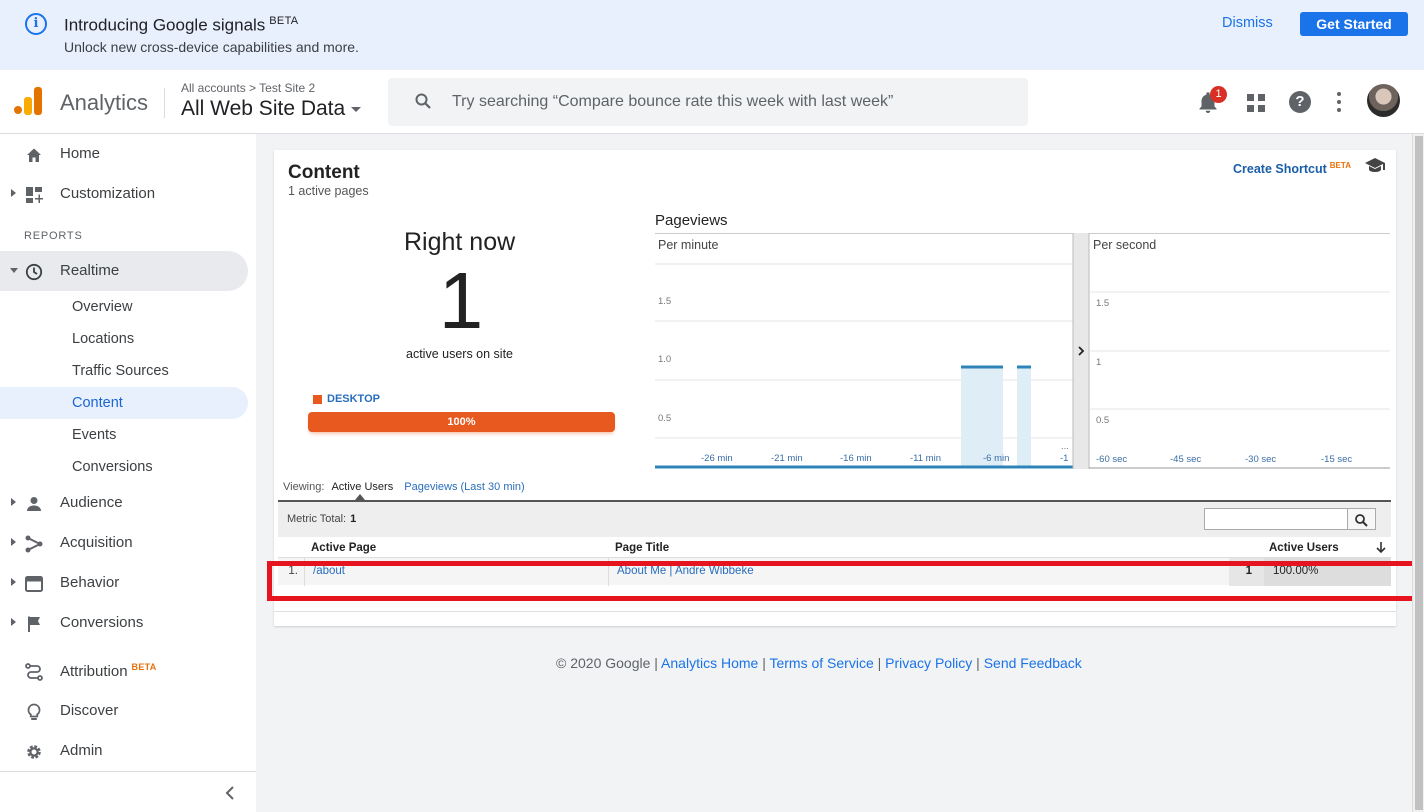 The image size is (1424, 812). Describe the element at coordinates (230, 793) in the screenshot. I see `collapse-sidebar-icon` at that location.